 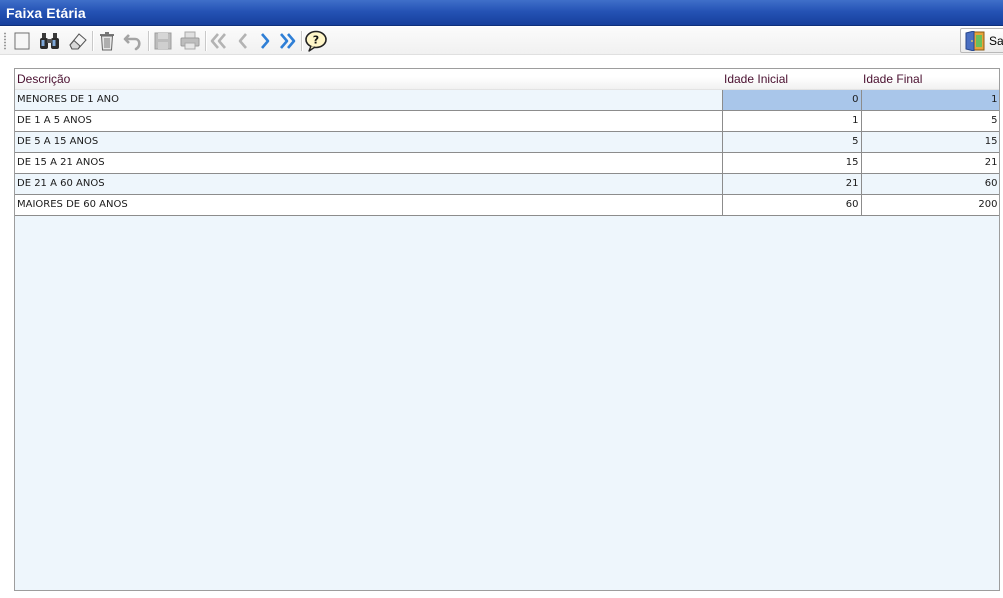 I want to click on help-button: ?, so click(x=316, y=41).